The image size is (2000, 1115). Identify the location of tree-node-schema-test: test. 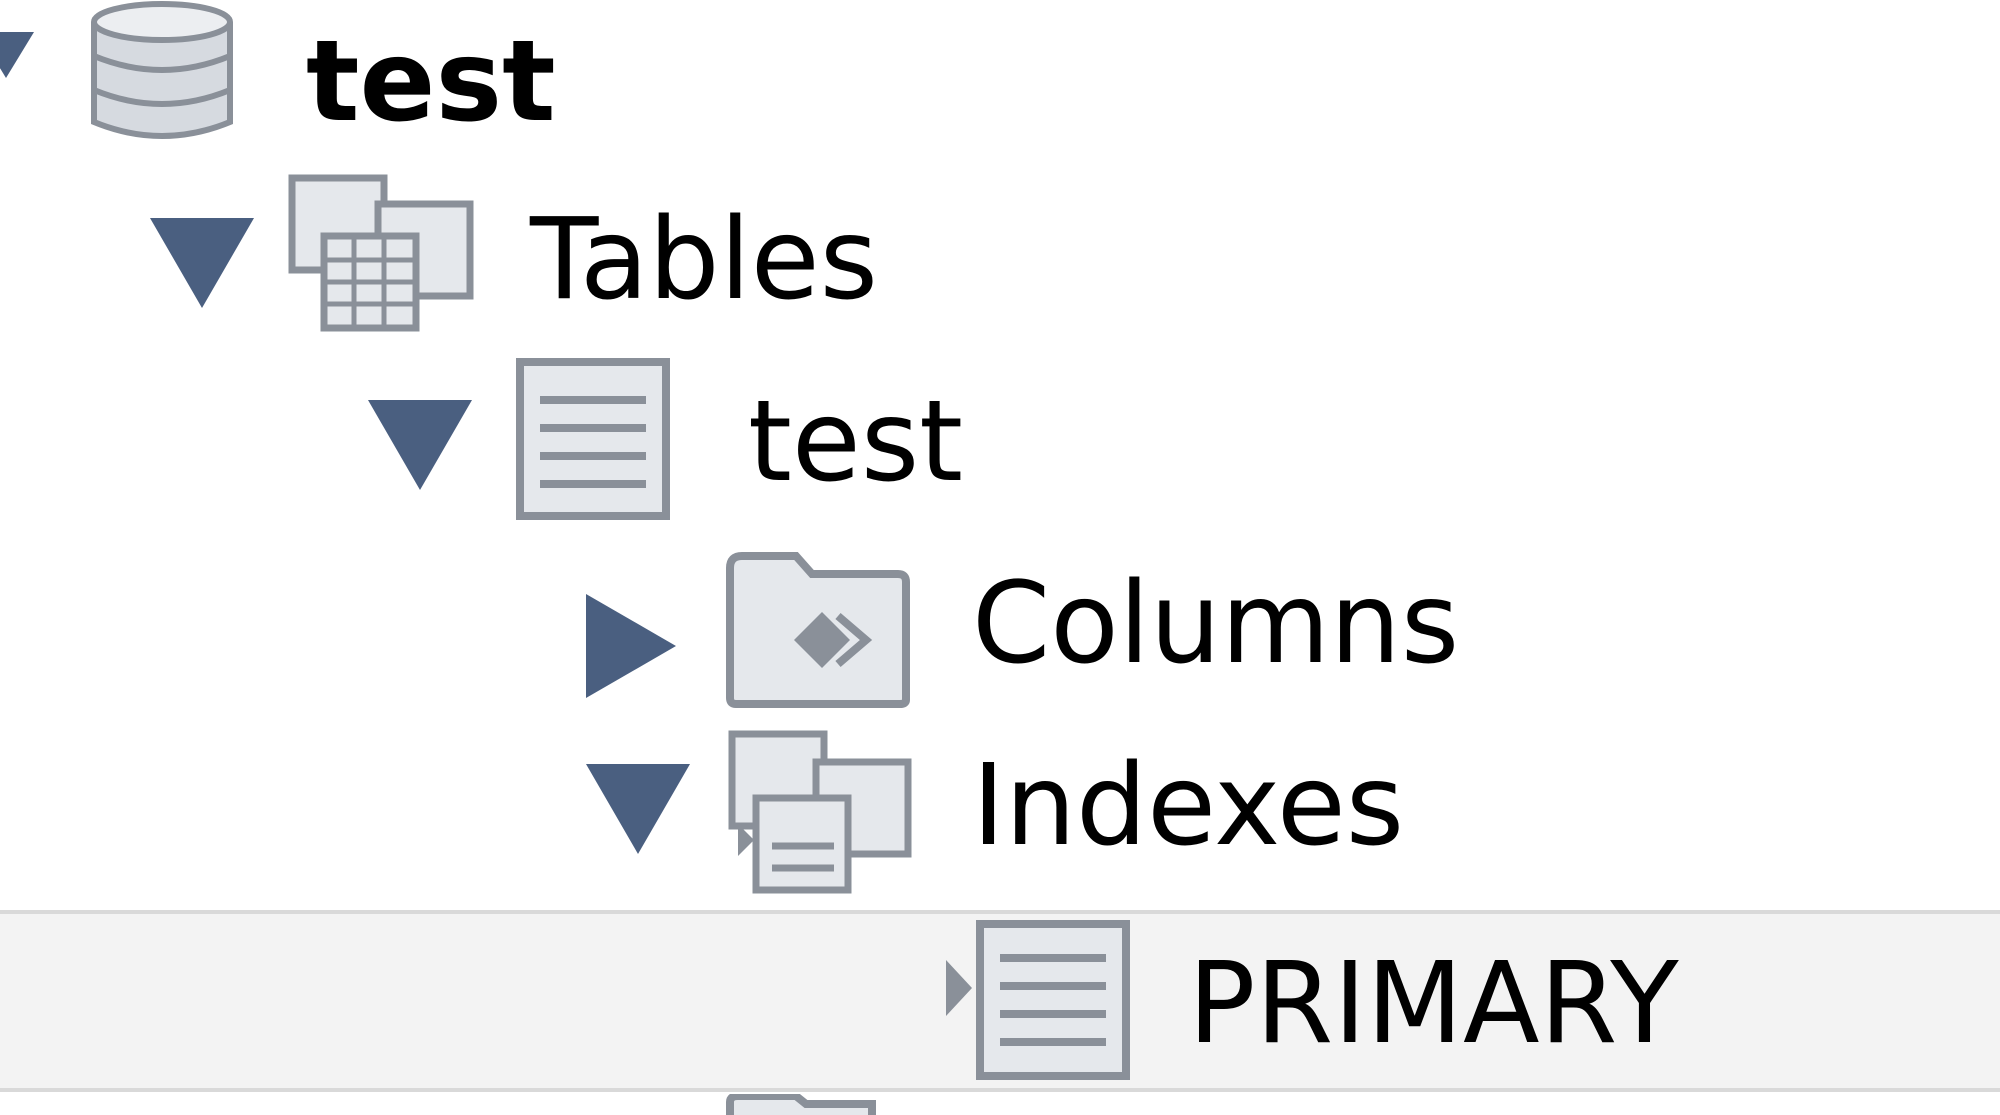
(1000, 81).